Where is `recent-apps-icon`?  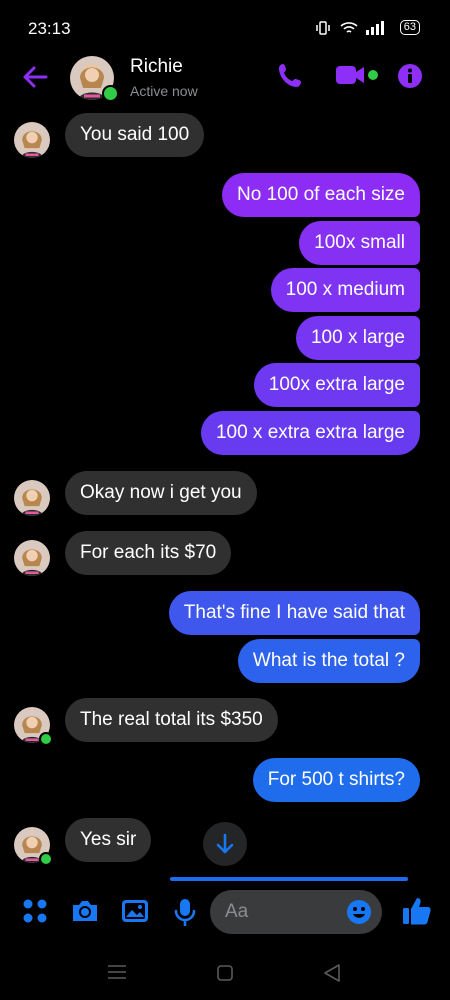
recent-apps-icon is located at coordinates (117, 972).